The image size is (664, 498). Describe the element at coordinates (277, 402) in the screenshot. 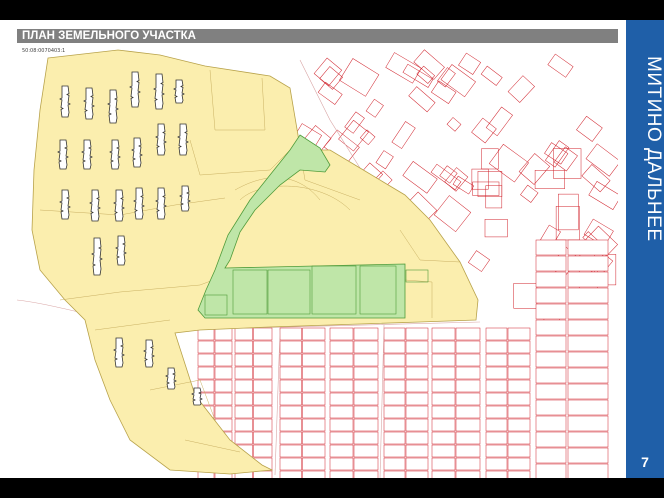

I see `road` at that location.